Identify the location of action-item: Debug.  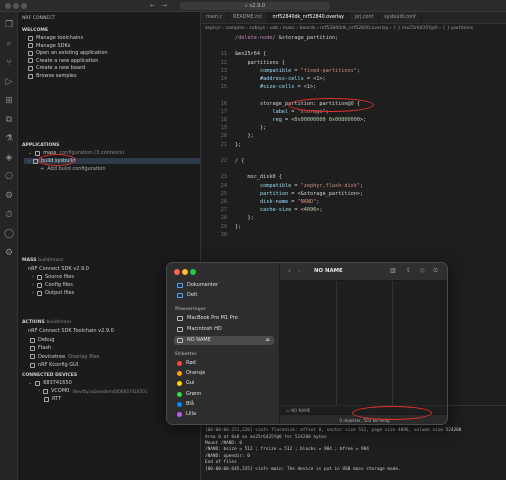
(42, 340).